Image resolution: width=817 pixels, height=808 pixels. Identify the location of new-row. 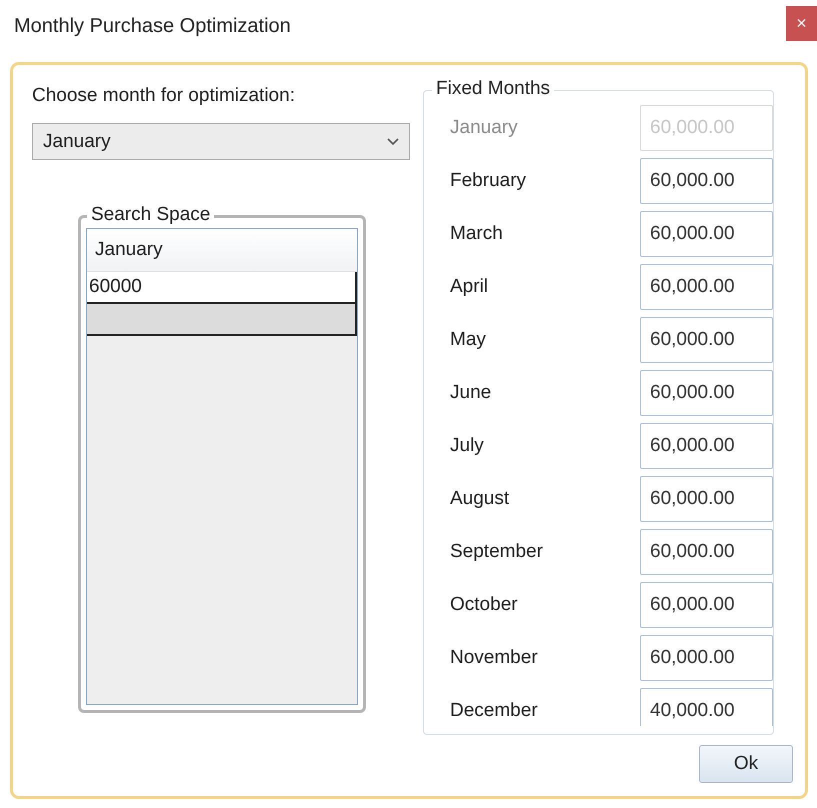
(222, 319).